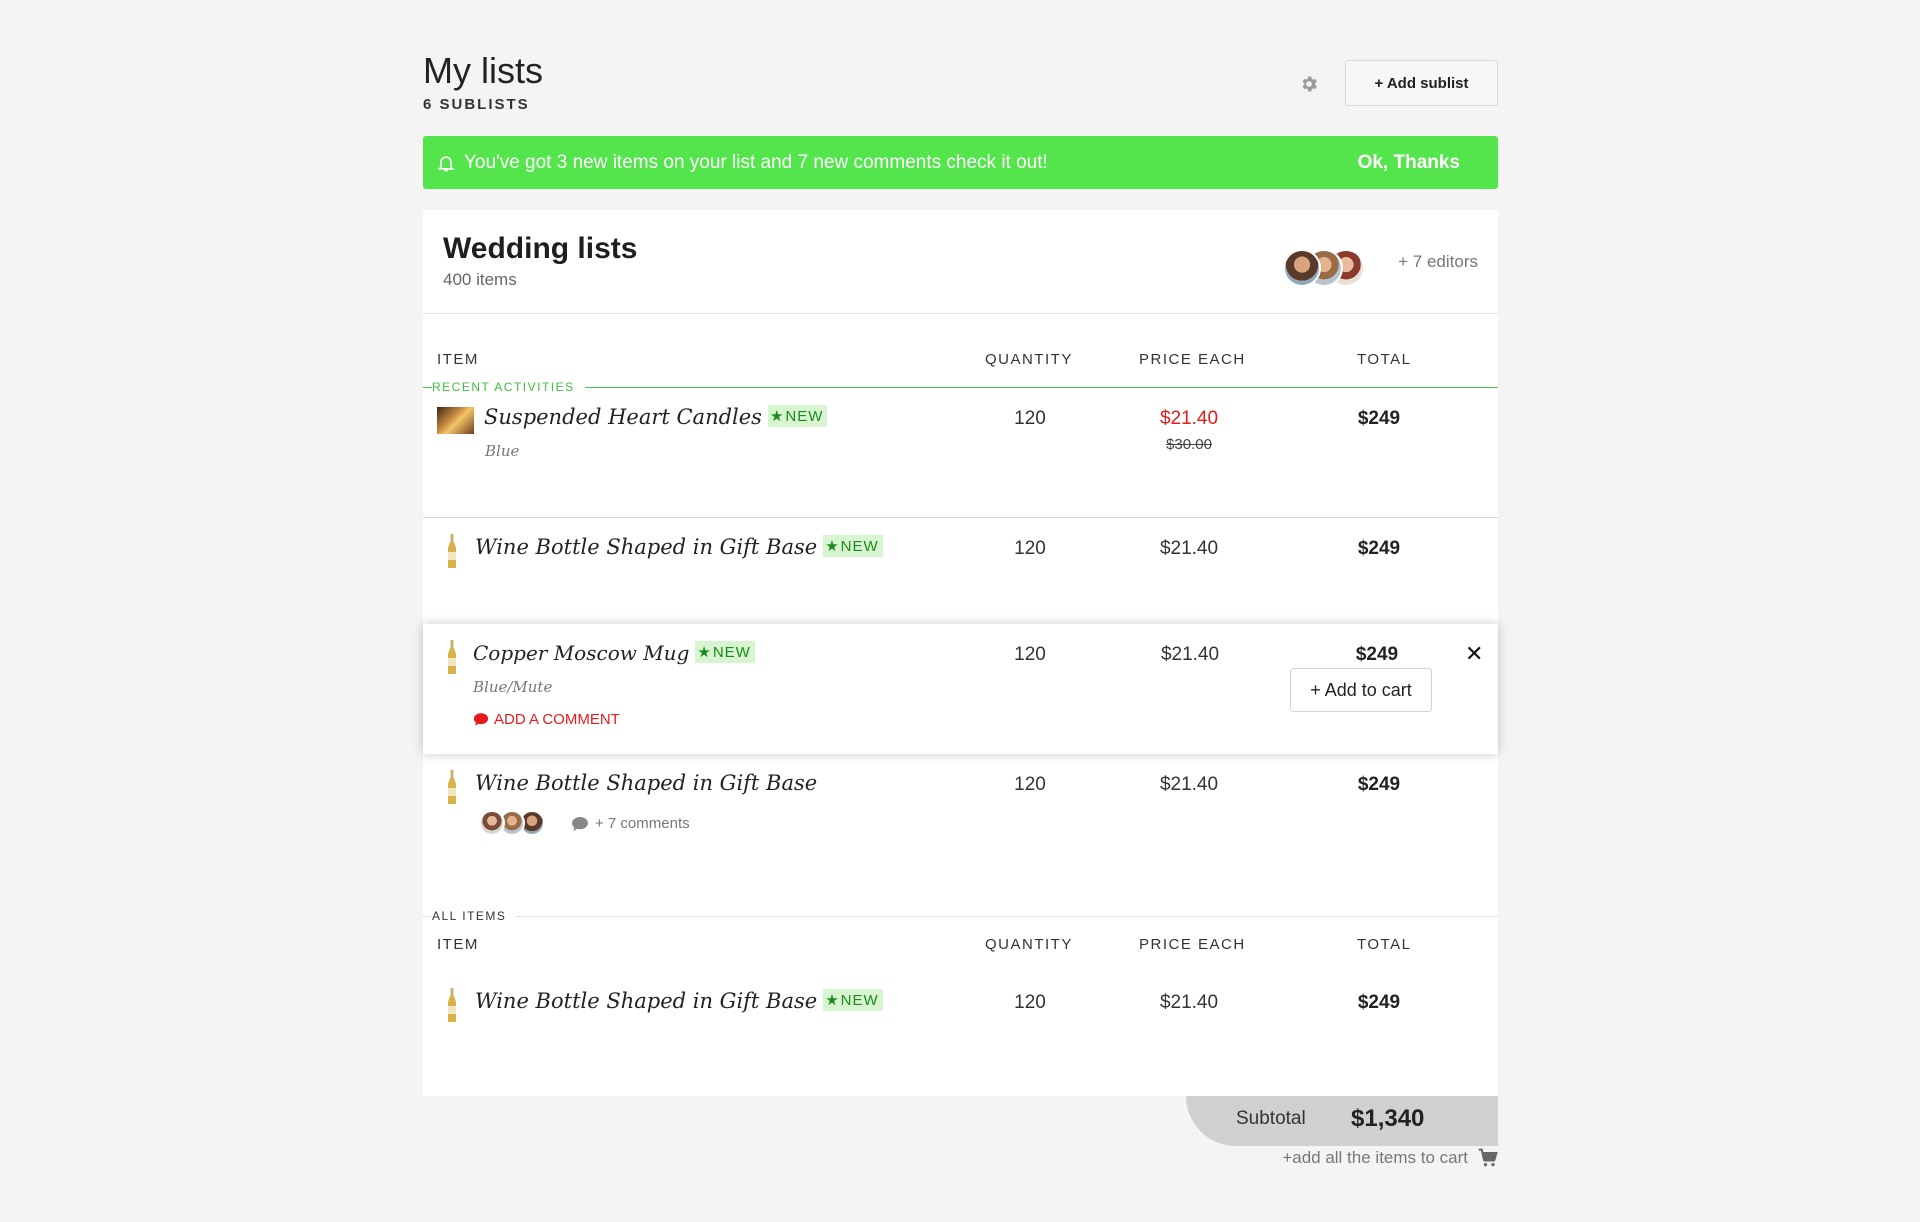 This screenshot has height=1222, width=1920. What do you see at coordinates (1309, 84) in the screenshot?
I see `gear-icon` at bounding box center [1309, 84].